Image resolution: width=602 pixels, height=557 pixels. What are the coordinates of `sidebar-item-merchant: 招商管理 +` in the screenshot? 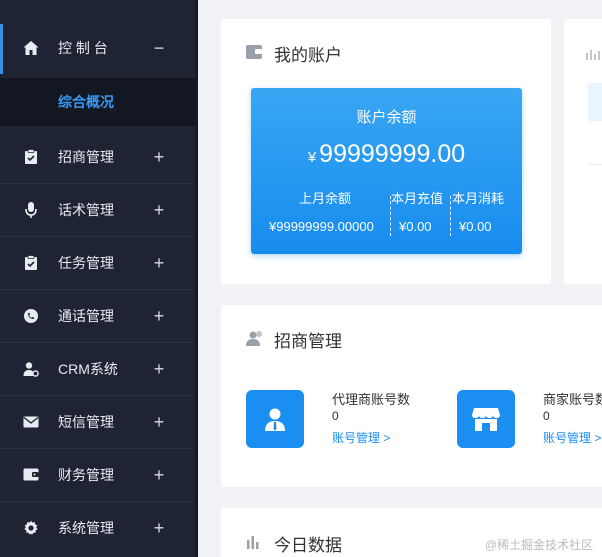 It's located at (97, 156).